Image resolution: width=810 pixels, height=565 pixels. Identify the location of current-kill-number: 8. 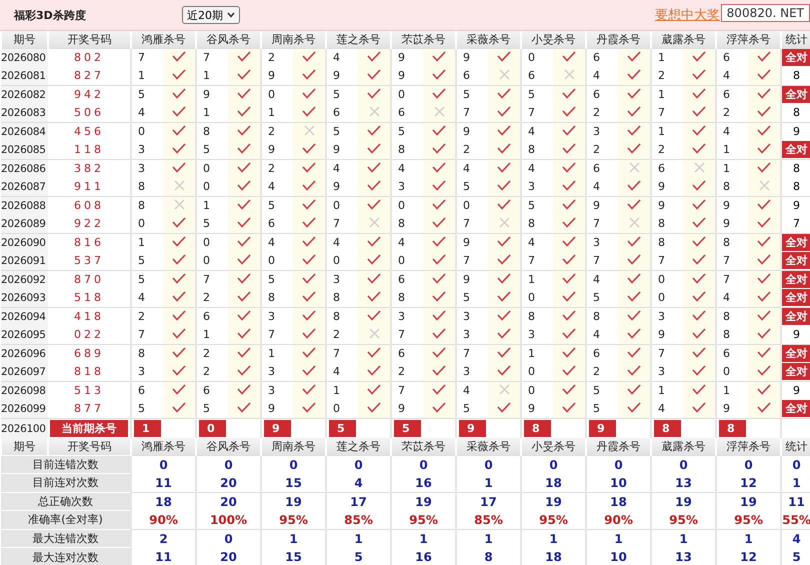
(667, 428).